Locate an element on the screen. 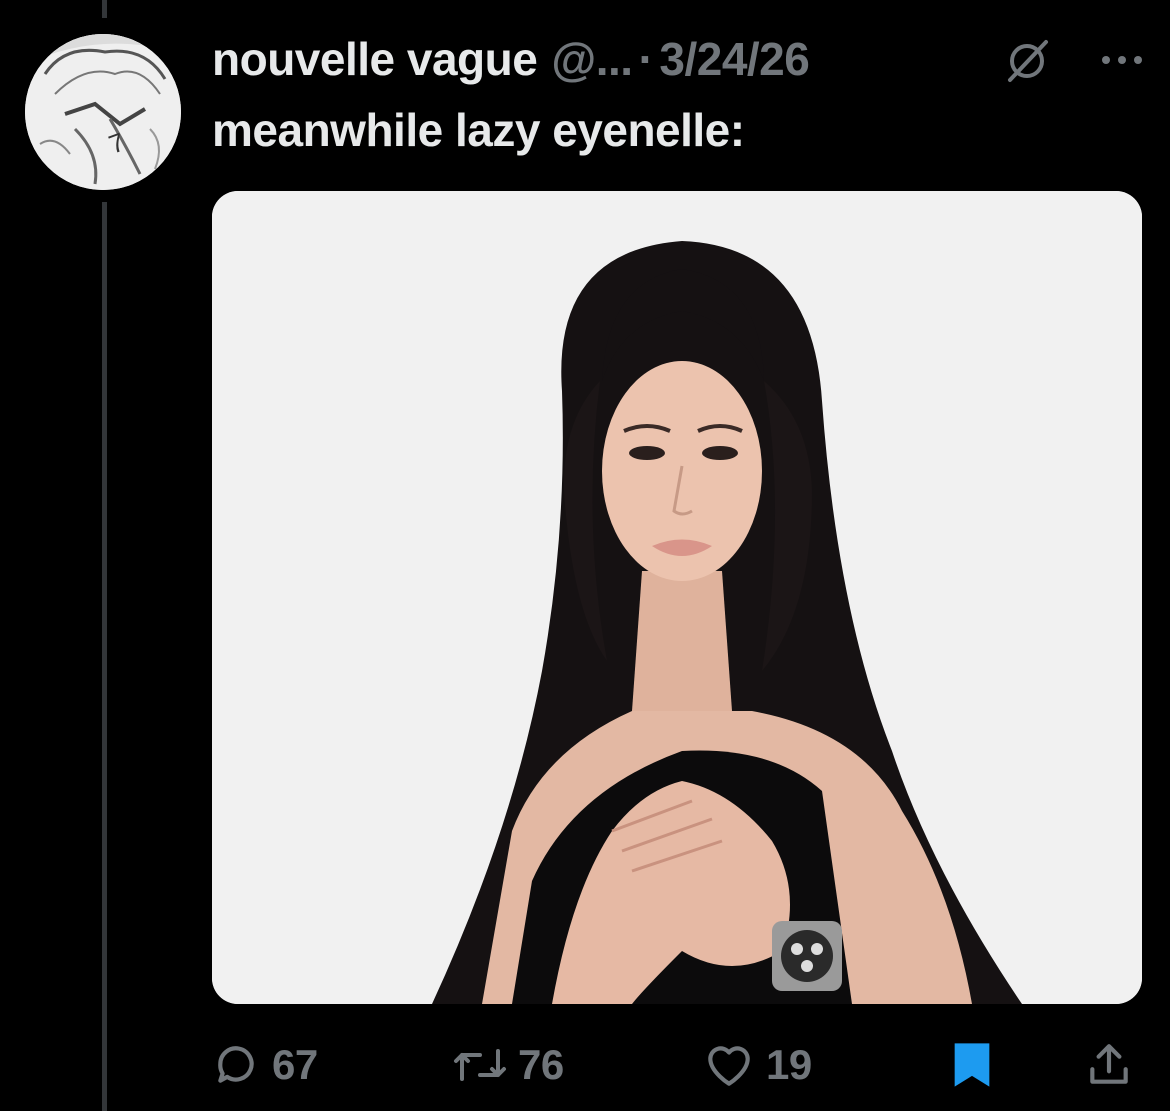  manga-avatar-icon: 7 is located at coordinates (103, 112).